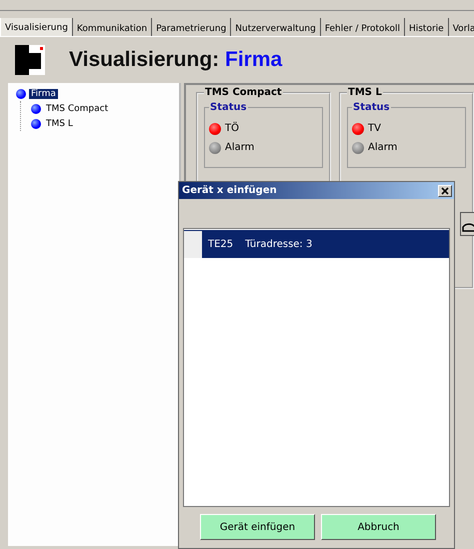 This screenshot has width=474, height=549. Describe the element at coordinates (316, 244) in the screenshot. I see `list-item: TE25 Türadresse: 3` at that location.